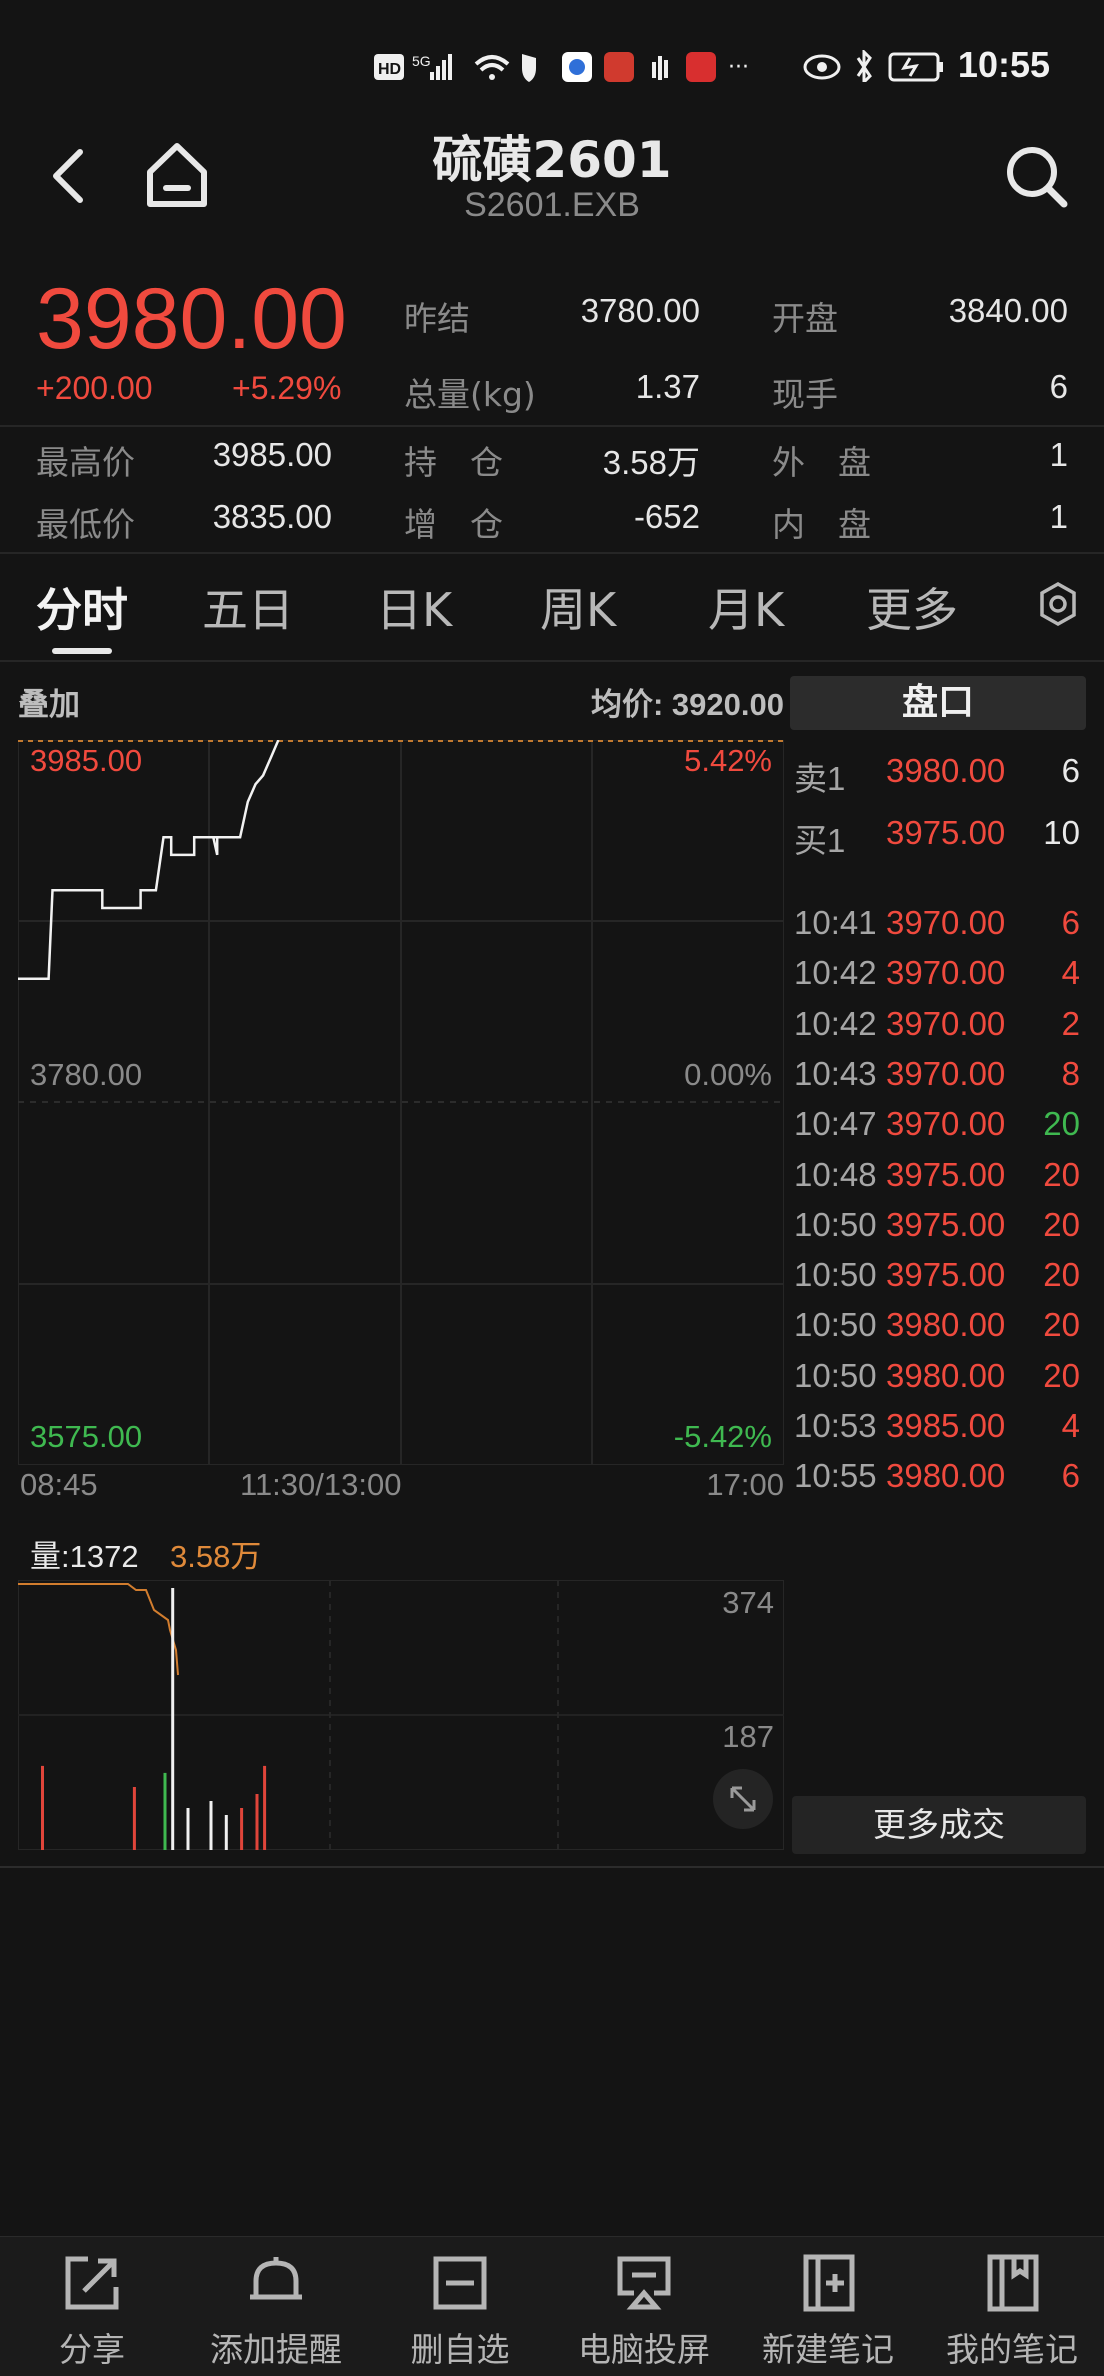 The width and height of the screenshot is (1104, 2376). Describe the element at coordinates (805, 318) in the screenshot. I see `open-label: 开盘` at that location.